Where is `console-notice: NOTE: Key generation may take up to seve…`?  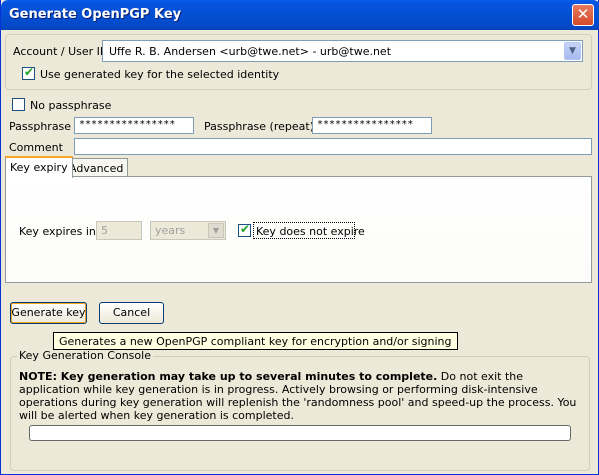 console-notice: NOTE: Key generation may take up to seve… is located at coordinates (300, 396).